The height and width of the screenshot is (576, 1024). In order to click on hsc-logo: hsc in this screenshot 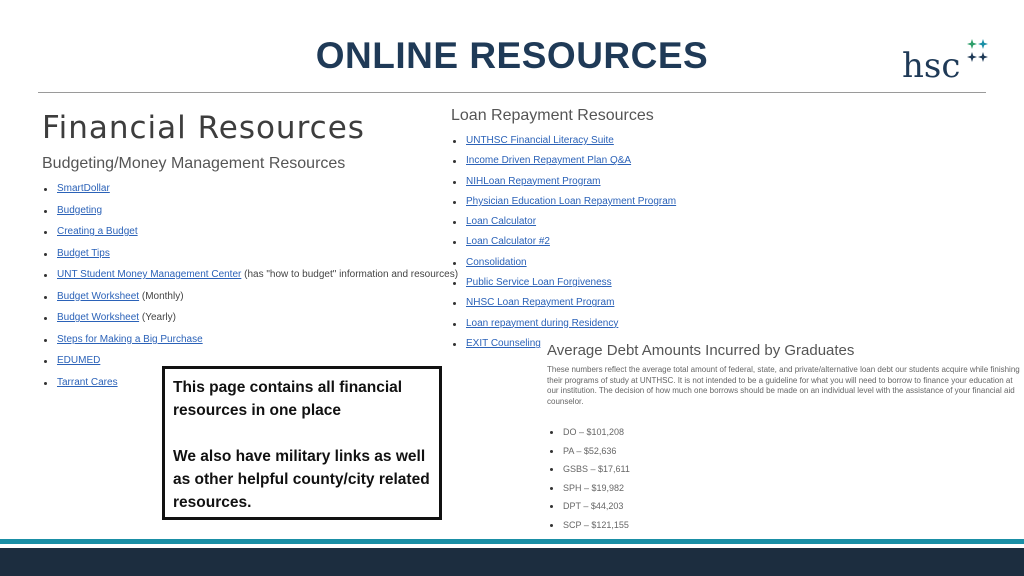, I will do `click(947, 63)`.